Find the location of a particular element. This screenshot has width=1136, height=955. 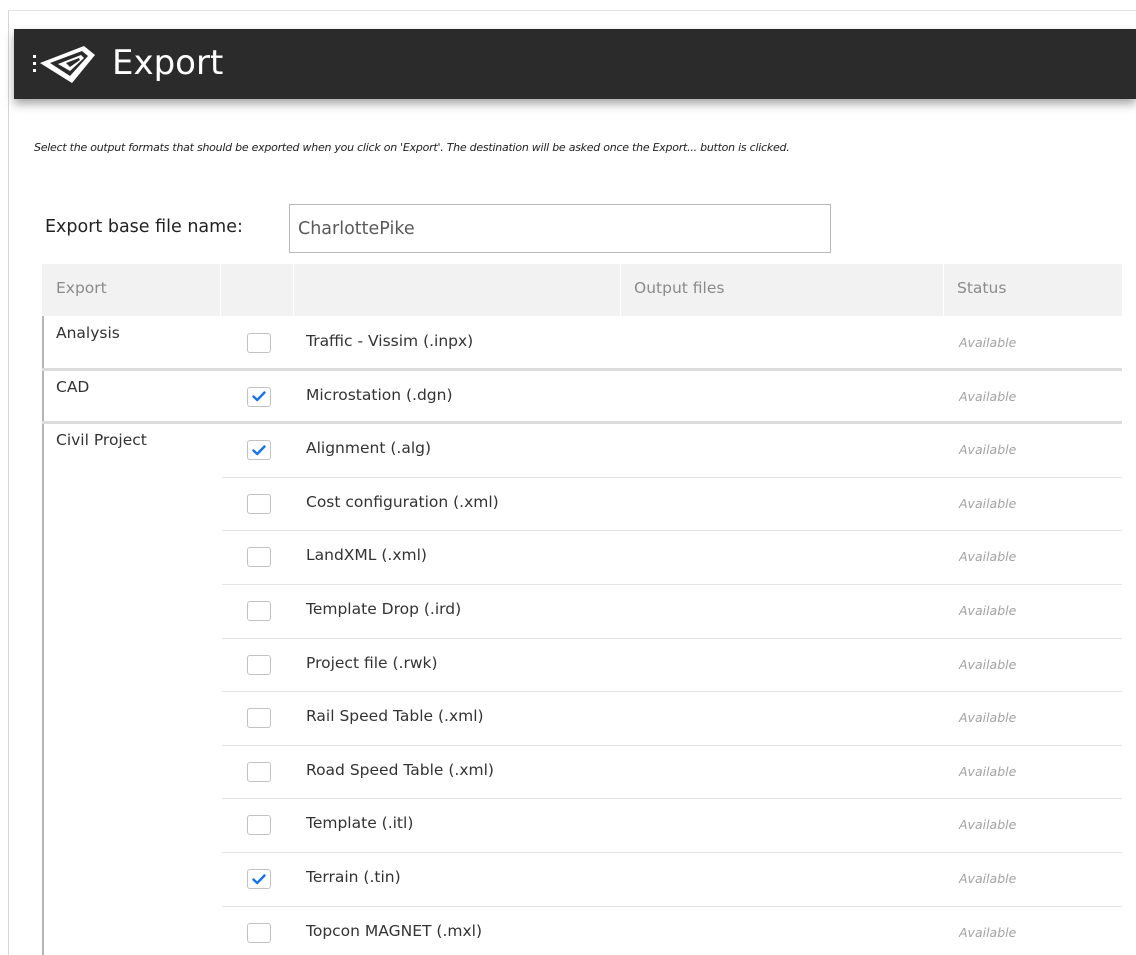

format-label: Road Speed Table (.xml) is located at coordinates (400, 769).